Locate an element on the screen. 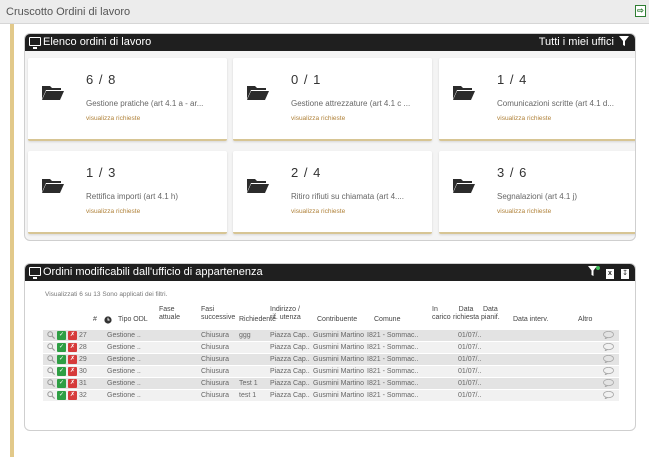  col-fasi-successive: Fasi successive is located at coordinates (218, 314).